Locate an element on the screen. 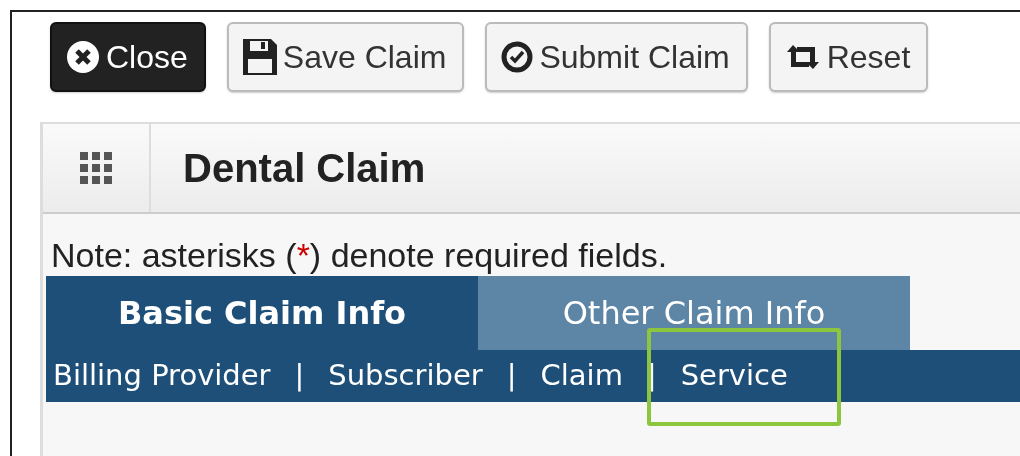 Image resolution: width=1020 pixels, height=456 pixels. grid-menu-icon is located at coordinates (96, 168).